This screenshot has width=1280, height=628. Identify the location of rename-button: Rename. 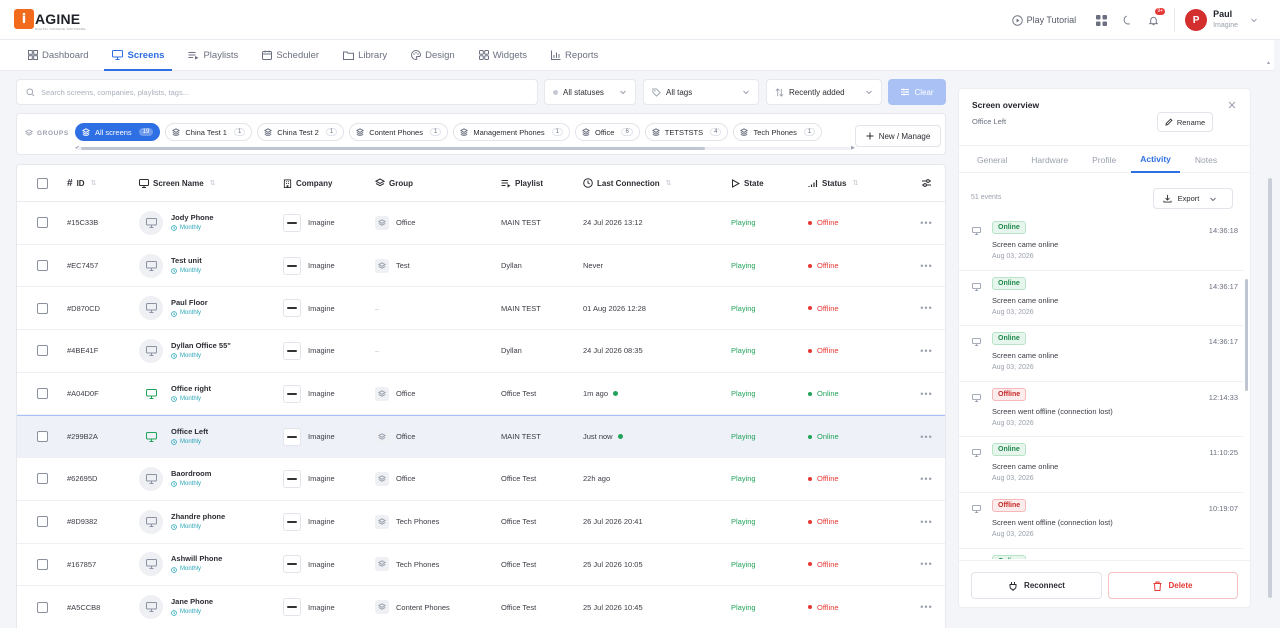
(1185, 122).